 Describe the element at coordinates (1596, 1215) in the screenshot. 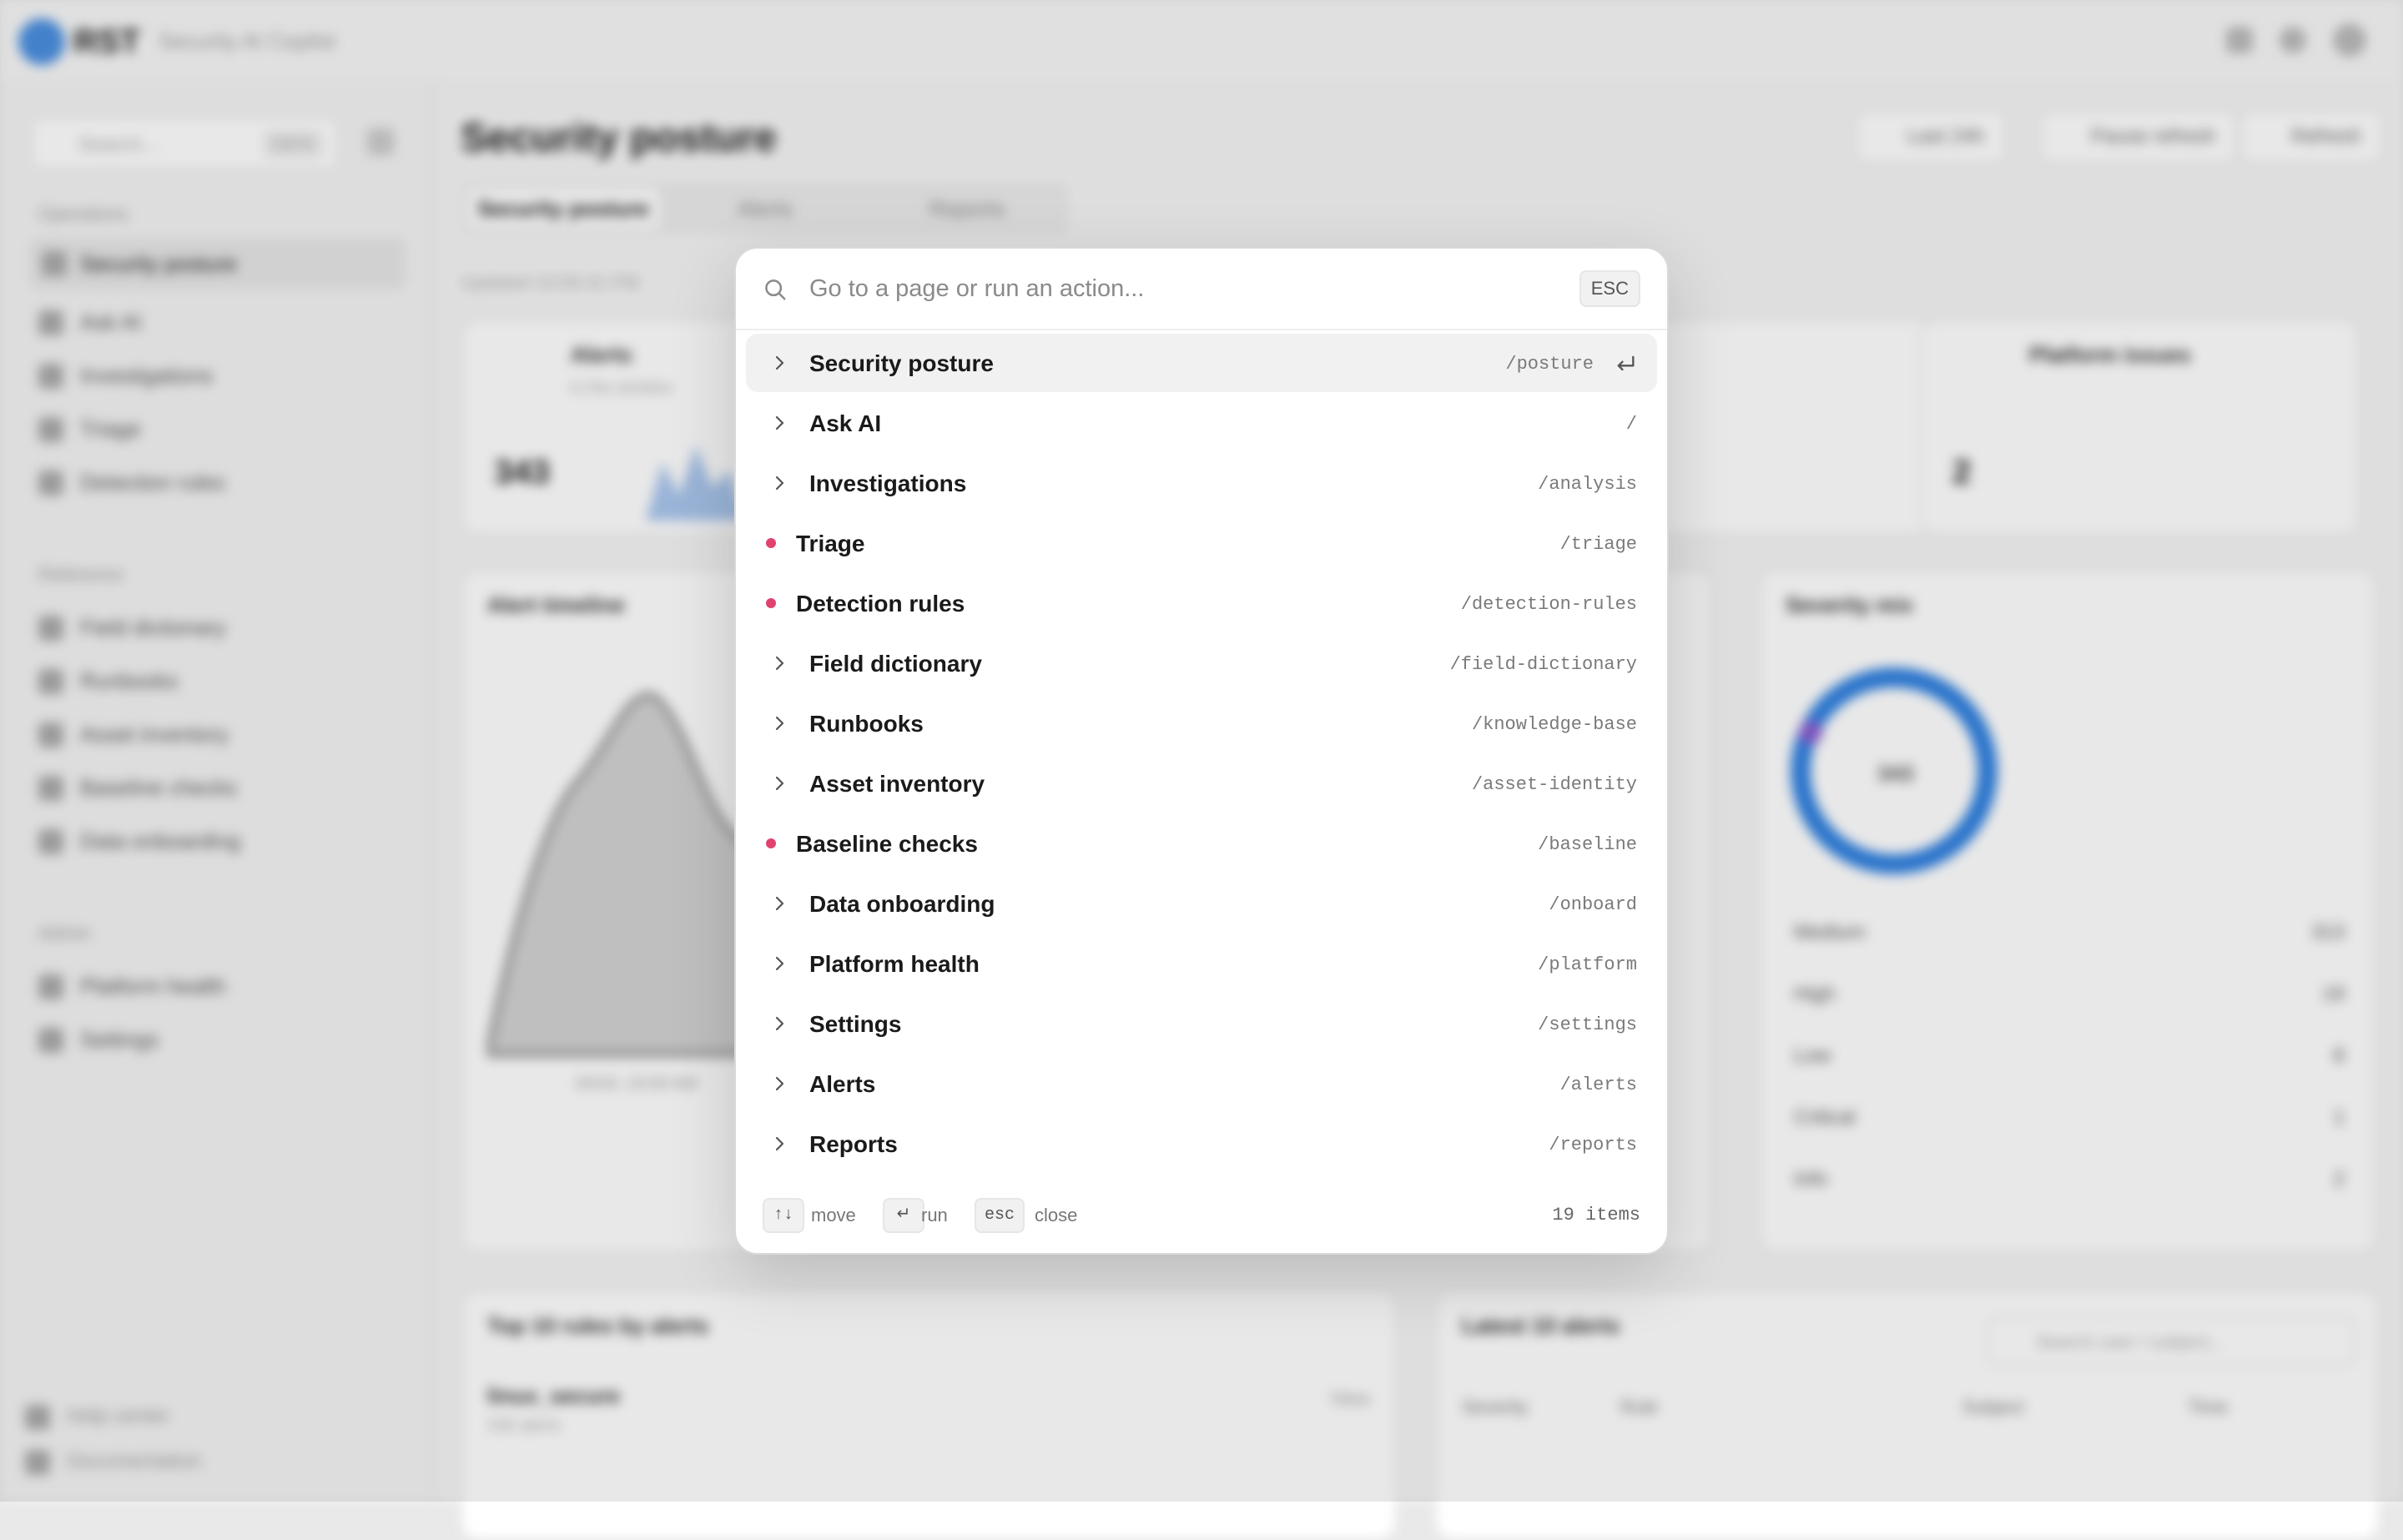

I see `result-count: 19 items` at that location.